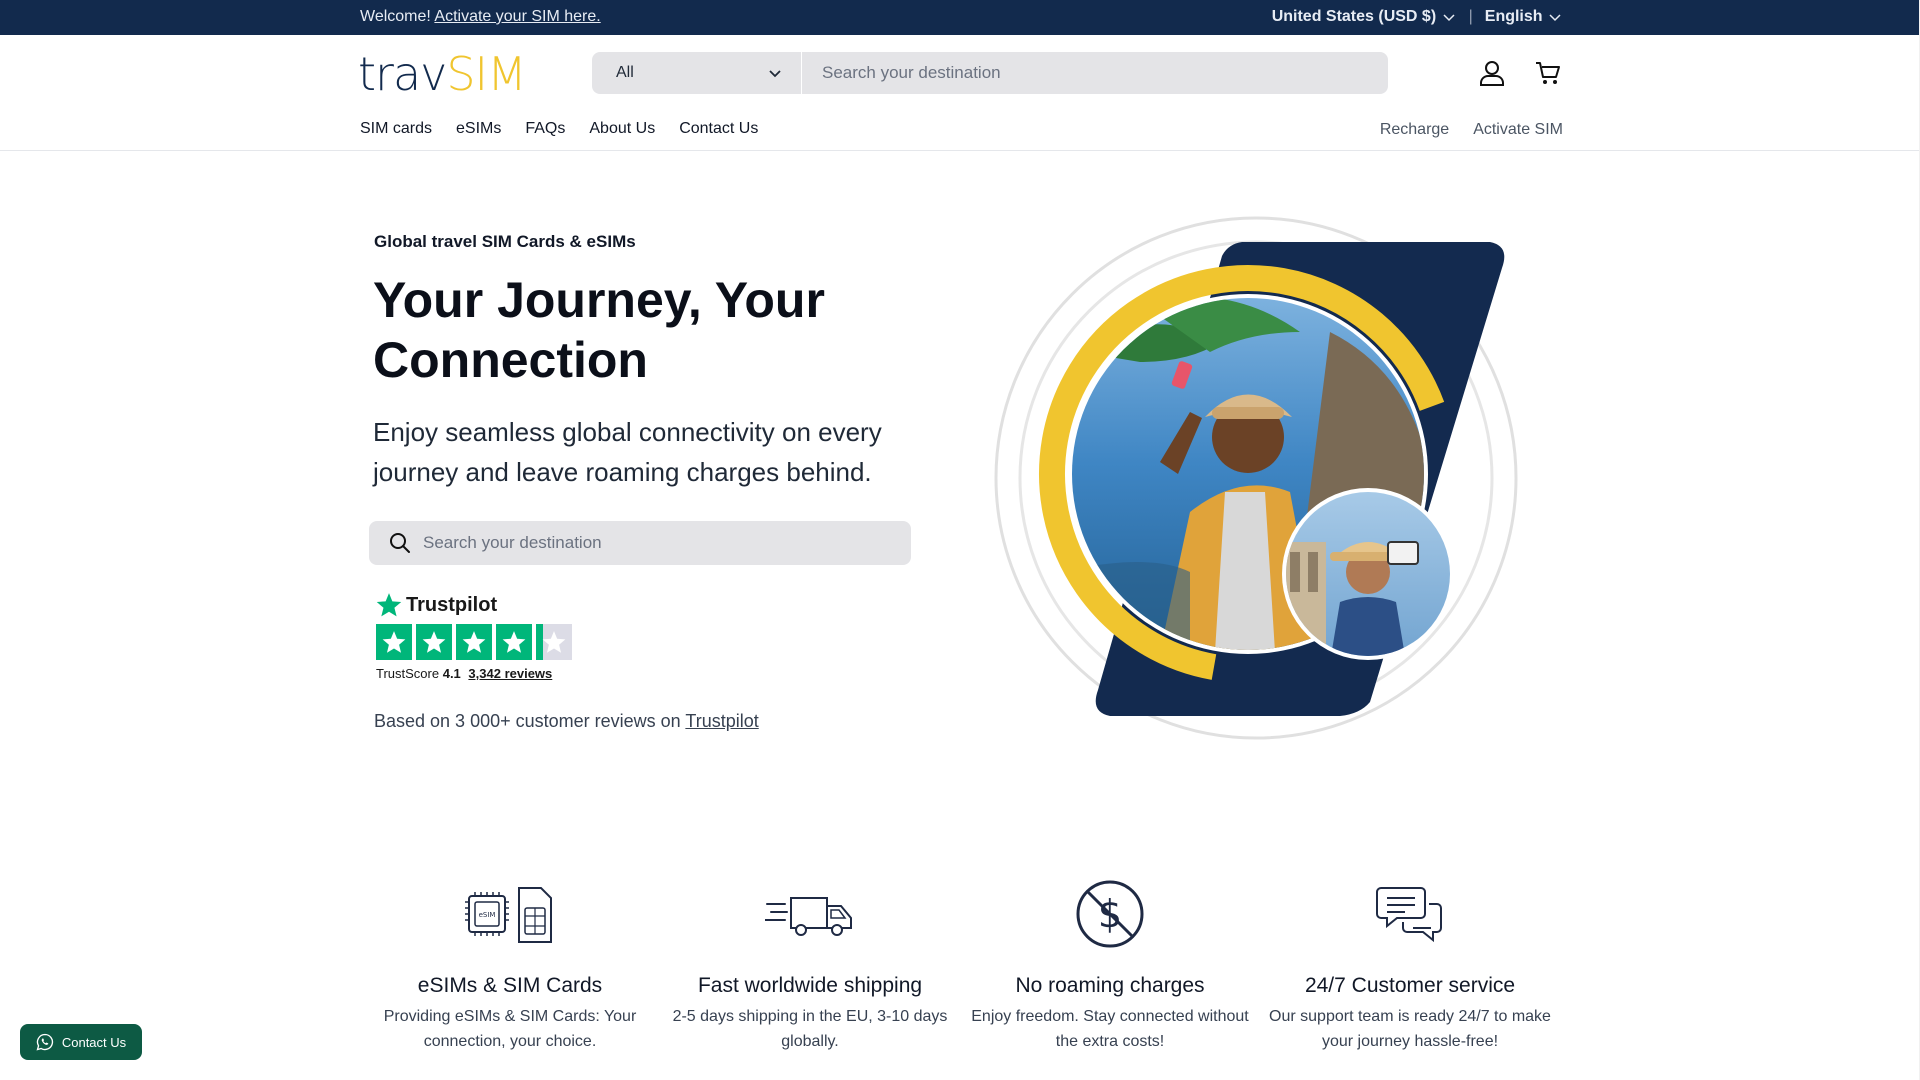 The height and width of the screenshot is (1080, 1920). What do you see at coordinates (1110, 914) in the screenshot?
I see `no-dollar-icon: $` at bounding box center [1110, 914].